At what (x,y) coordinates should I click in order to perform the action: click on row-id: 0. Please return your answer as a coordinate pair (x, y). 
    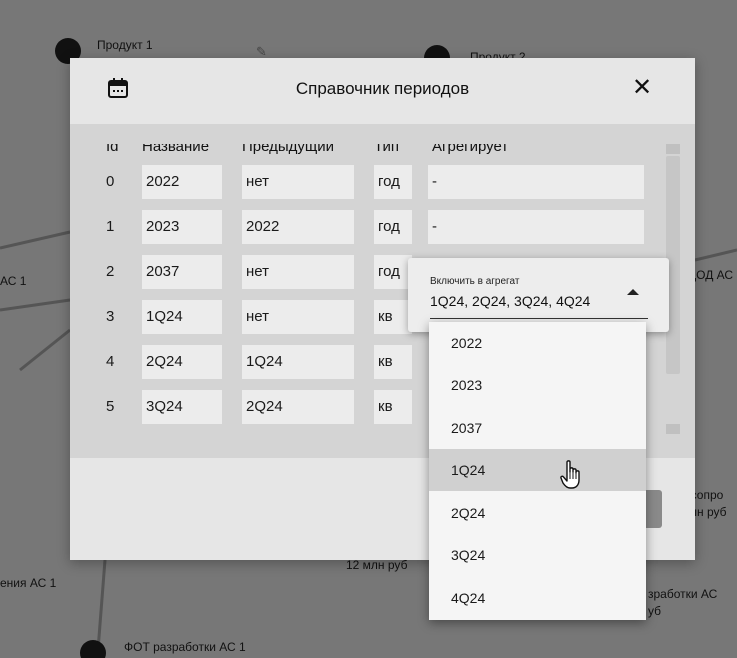
    Looking at the image, I should click on (110, 181).